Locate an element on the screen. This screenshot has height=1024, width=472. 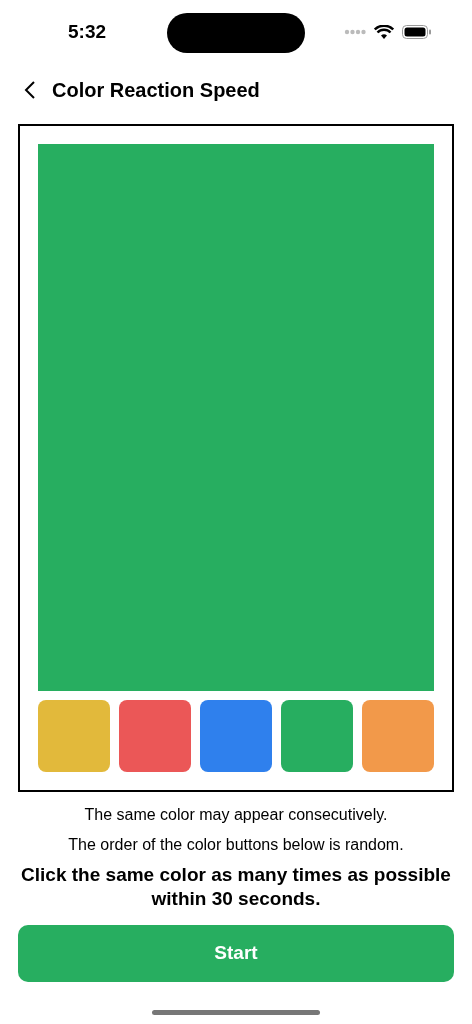
back-button is located at coordinates (31, 90).